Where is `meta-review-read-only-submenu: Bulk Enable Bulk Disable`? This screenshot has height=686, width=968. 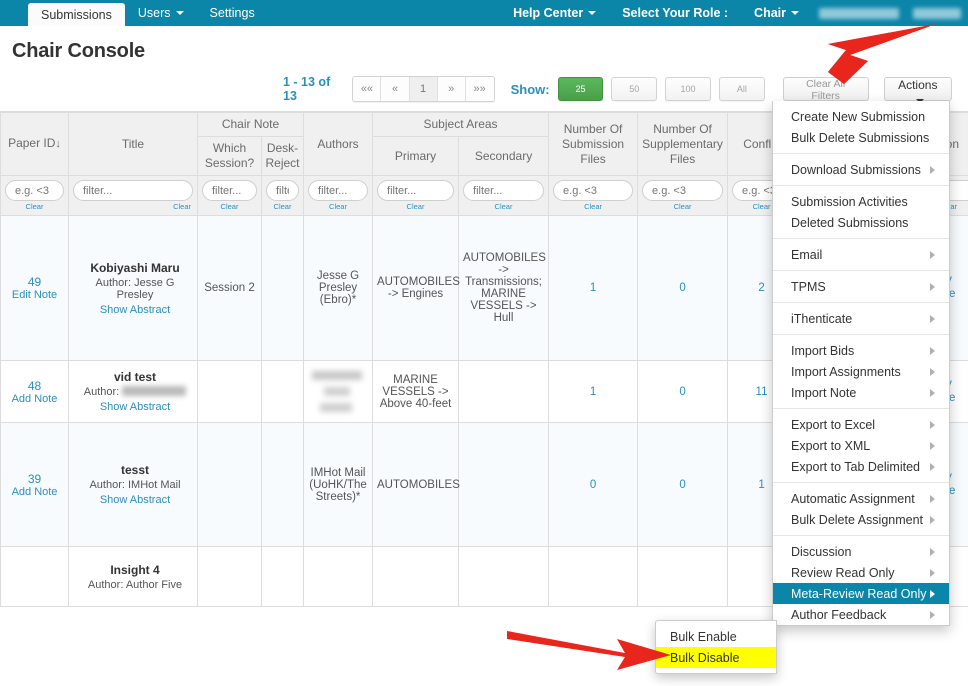
meta-review-read-only-submenu: Bulk Enable Bulk Disable is located at coordinates (716, 647).